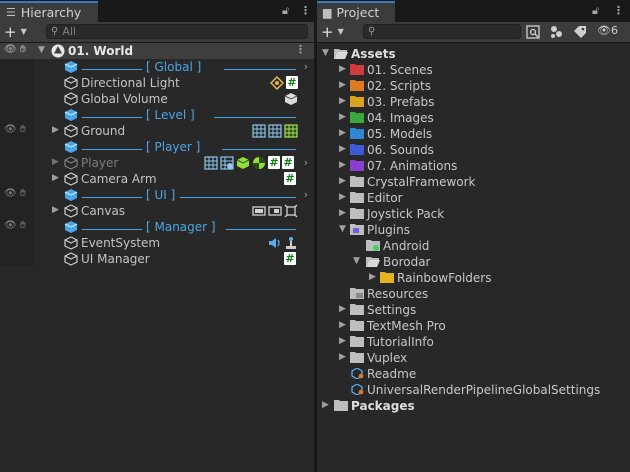 The height and width of the screenshot is (472, 630). Describe the element at coordinates (473, 374) in the screenshot. I see `project-item-row: Readme` at that location.